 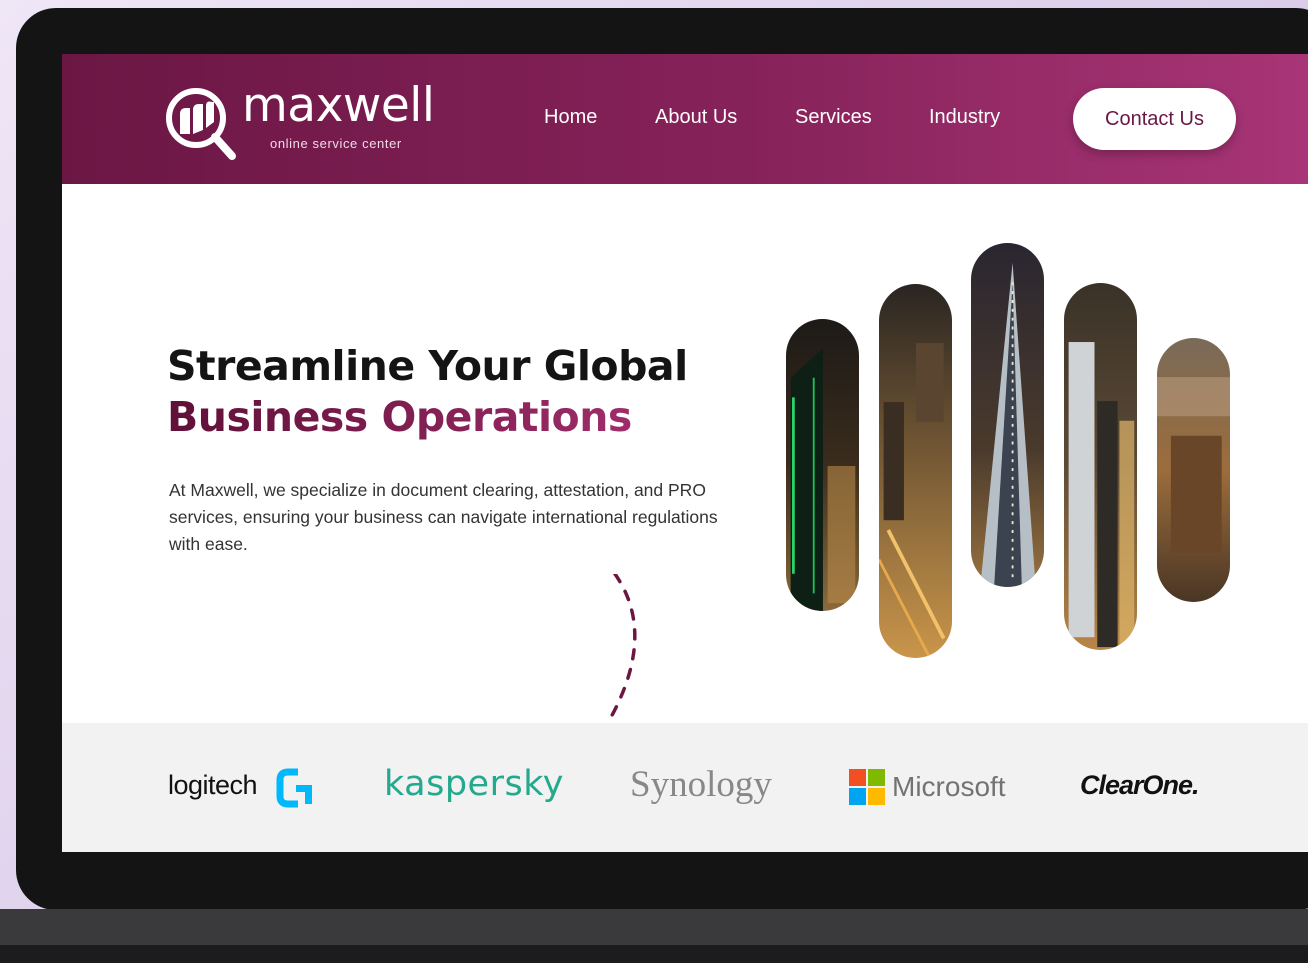 What do you see at coordinates (696, 117) in the screenshot?
I see `nav-about-us: About Us` at bounding box center [696, 117].